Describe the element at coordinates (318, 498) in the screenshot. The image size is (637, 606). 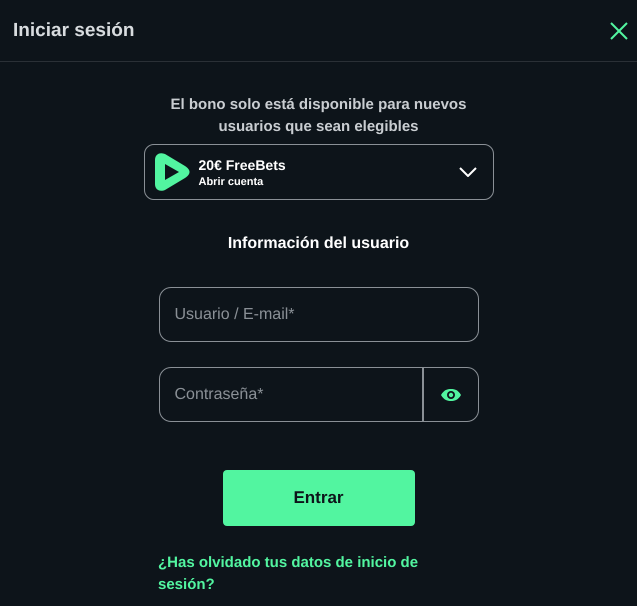
I see `submit-button: Entrar` at that location.